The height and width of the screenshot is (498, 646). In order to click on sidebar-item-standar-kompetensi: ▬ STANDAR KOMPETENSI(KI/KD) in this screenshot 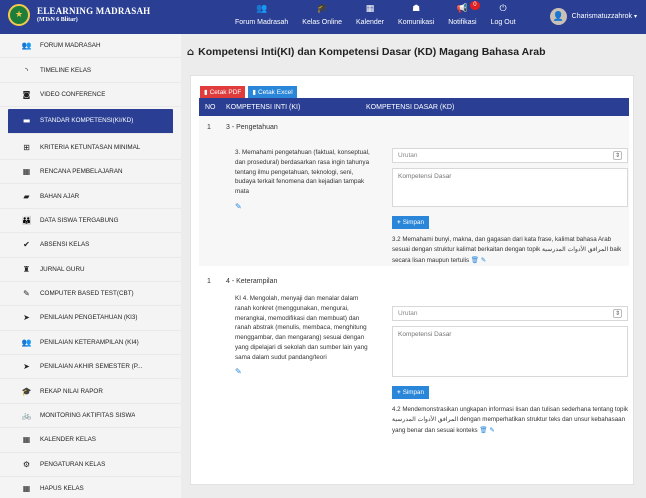, I will do `click(90, 121)`.